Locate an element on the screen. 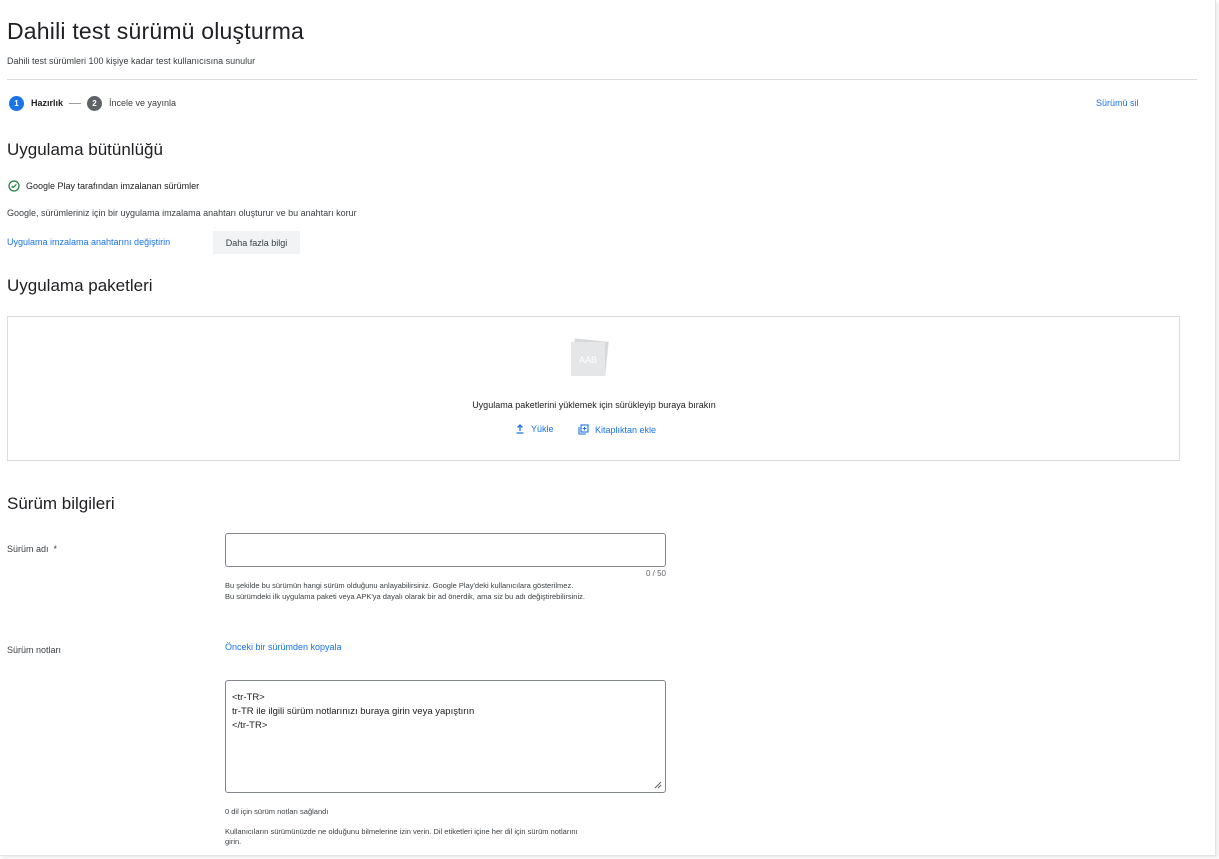  resize-handle-icon is located at coordinates (658, 785).